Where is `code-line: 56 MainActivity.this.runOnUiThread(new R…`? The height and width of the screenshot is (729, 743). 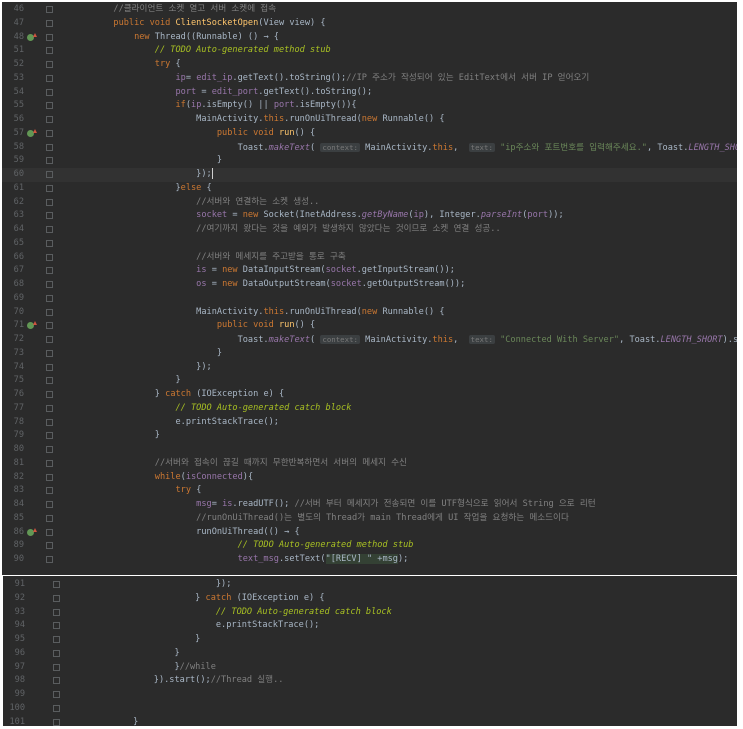 code-line: 56 MainActivity.this.runOnUiThread(new R… is located at coordinates (369, 120).